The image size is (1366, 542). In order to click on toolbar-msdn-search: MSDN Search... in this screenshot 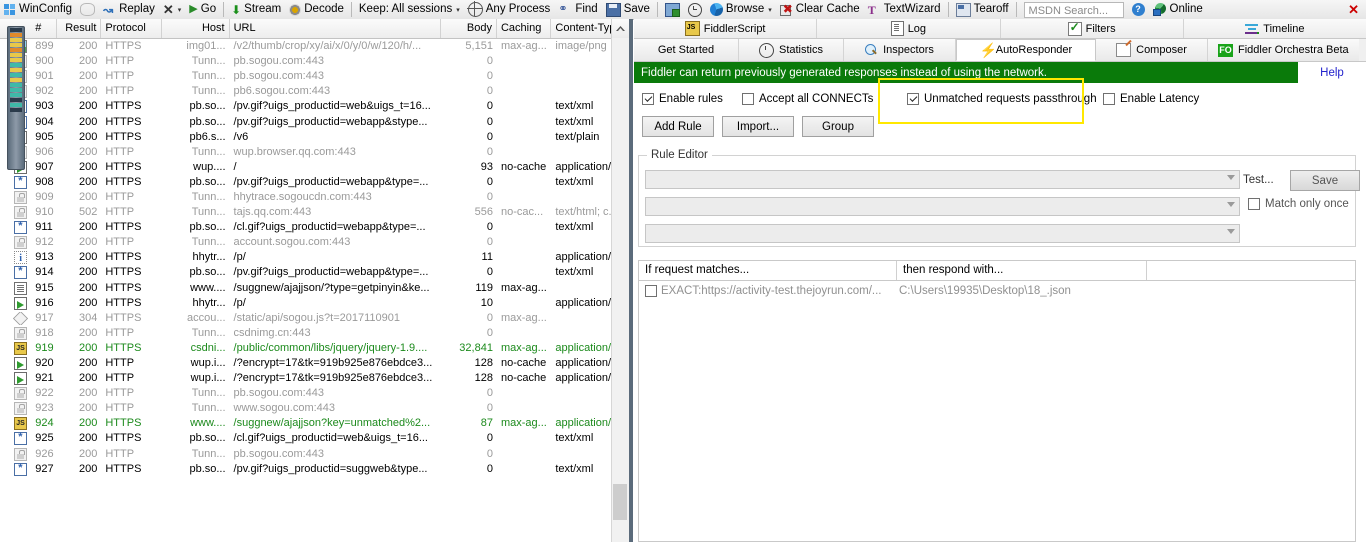, I will do `click(1074, 9)`.